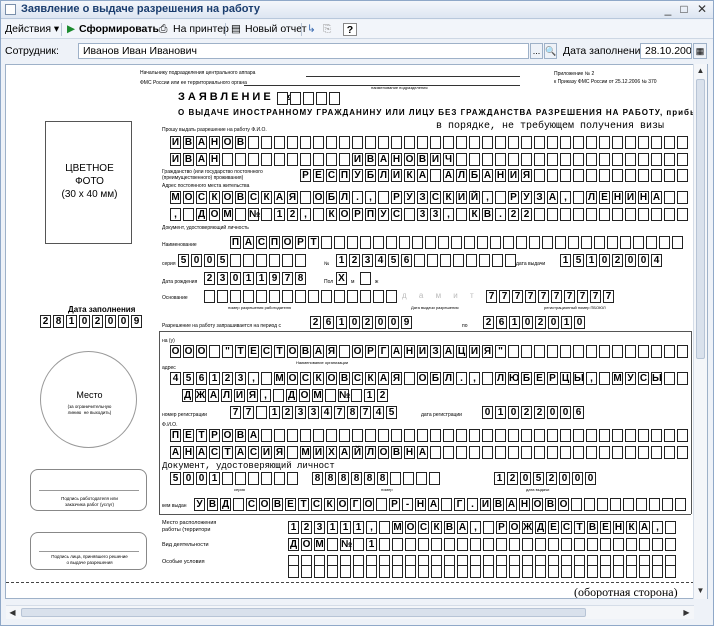 This screenshot has width=714, height=626. What do you see at coordinates (301, 296) in the screenshot?
I see `basis-permit-cells` at bounding box center [301, 296].